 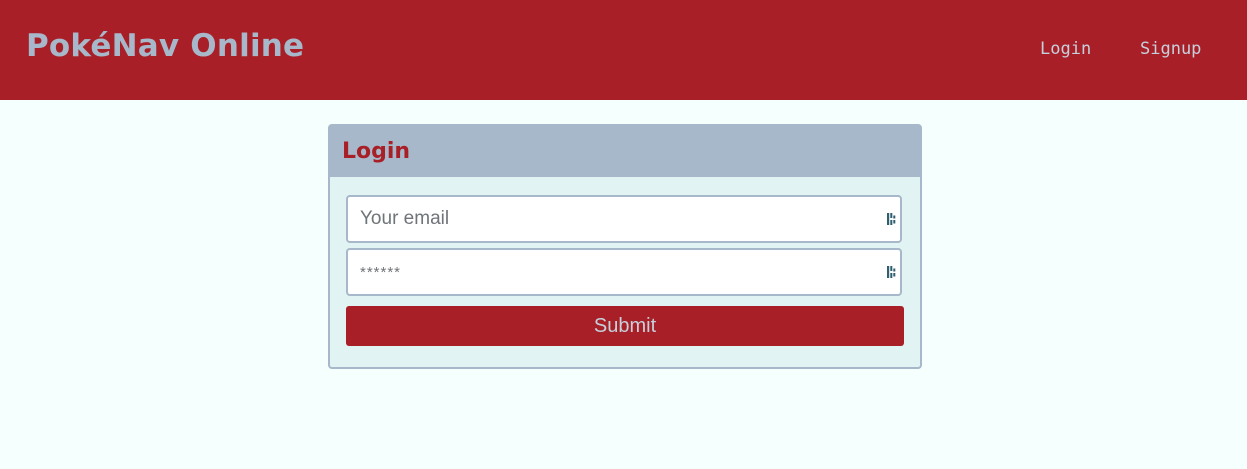 What do you see at coordinates (625, 326) in the screenshot?
I see `submit-button: Submit` at bounding box center [625, 326].